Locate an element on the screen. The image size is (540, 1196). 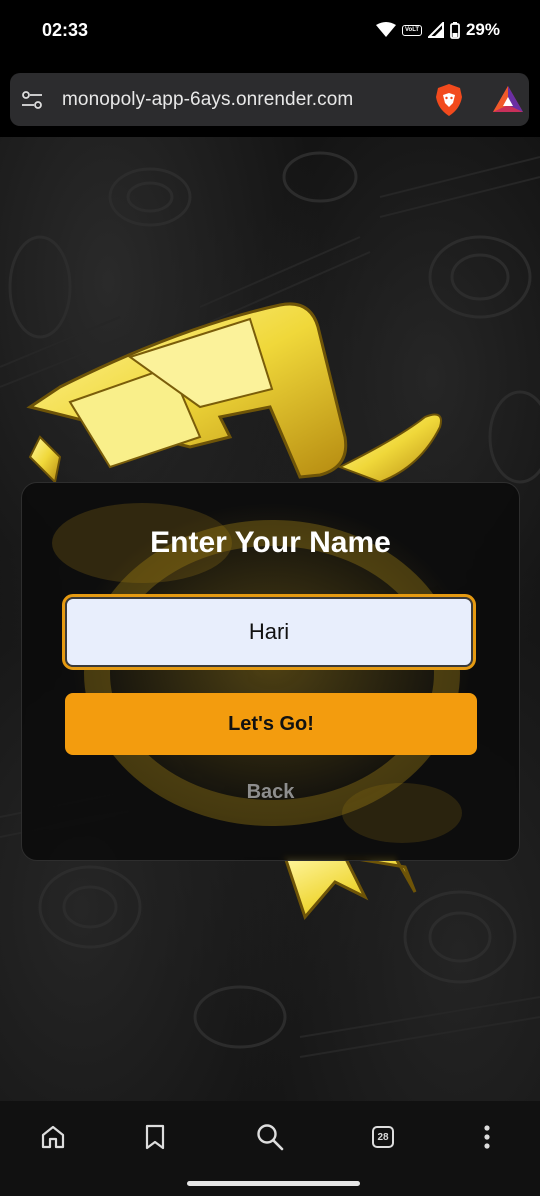
search-icon is located at coordinates (270, 1137).